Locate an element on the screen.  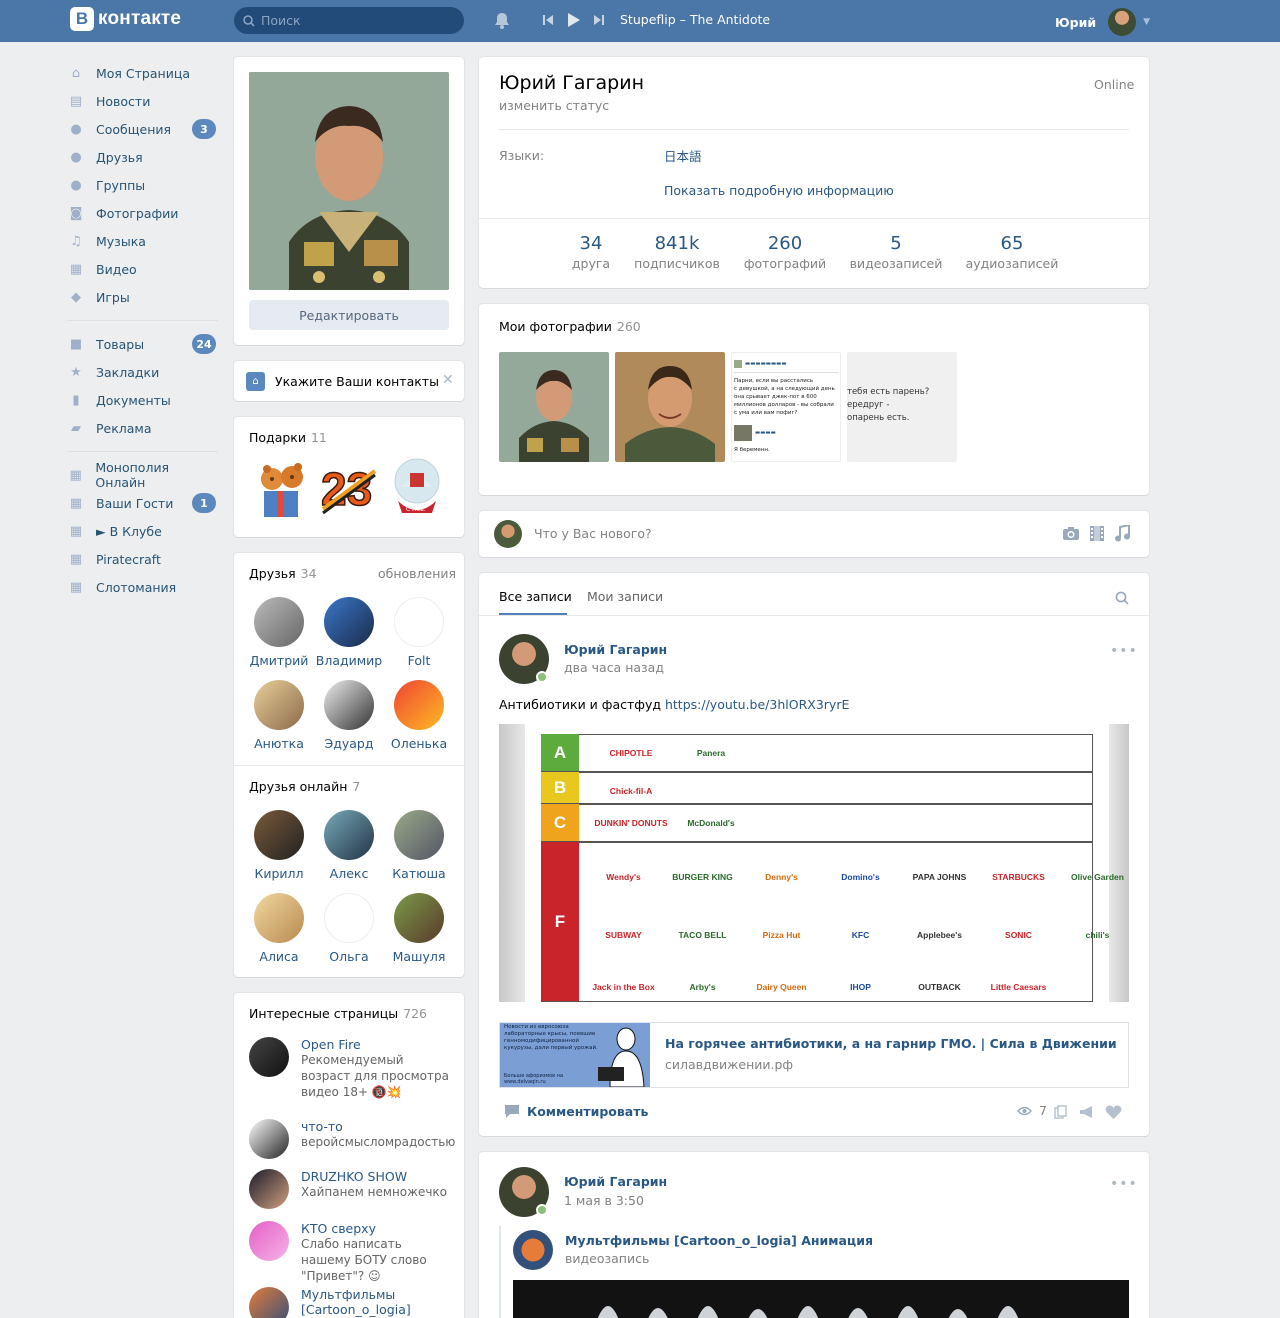
sidebar-item-items3-1: ▦ Ваши Гости 1 is located at coordinates (143, 503).